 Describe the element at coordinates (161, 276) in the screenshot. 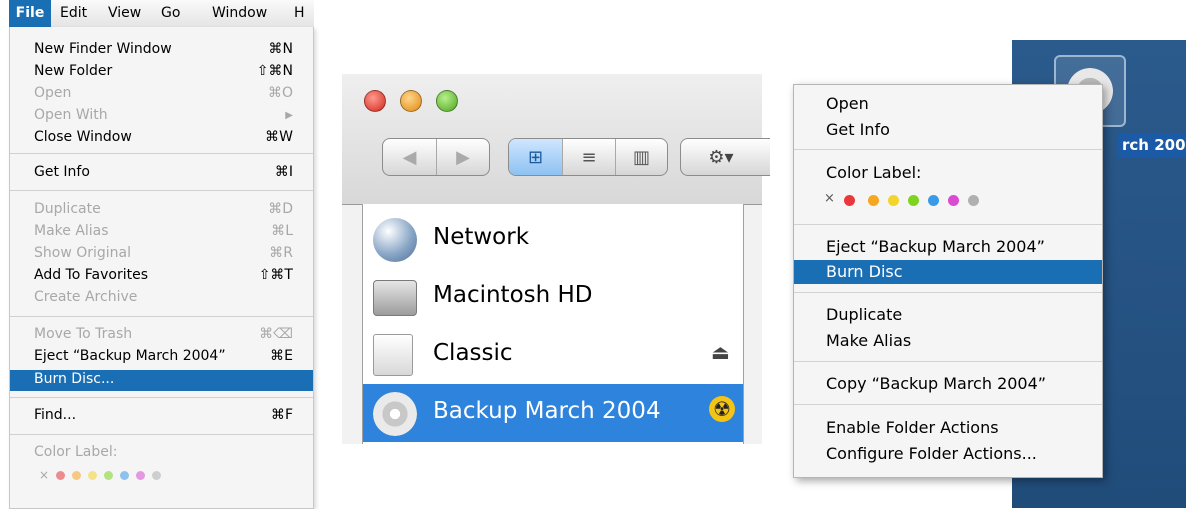

I see `menu-item-add-to-favorites: Add To Favorites ⇧⌘T` at that location.